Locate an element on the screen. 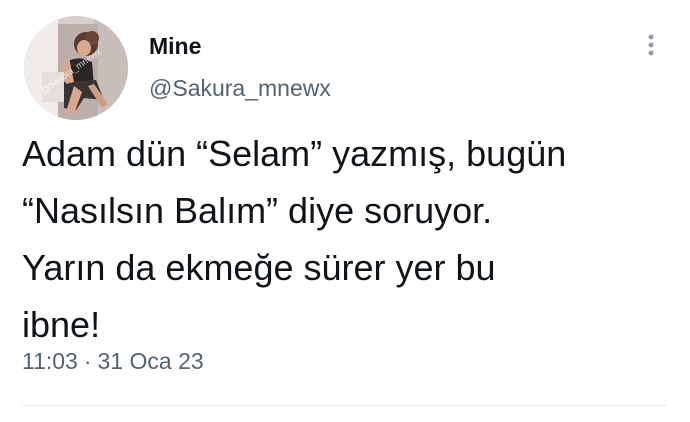 This screenshot has height=422, width=690. tweet-meta: 11:03 · 31 Oca 23 is located at coordinates (113, 361).